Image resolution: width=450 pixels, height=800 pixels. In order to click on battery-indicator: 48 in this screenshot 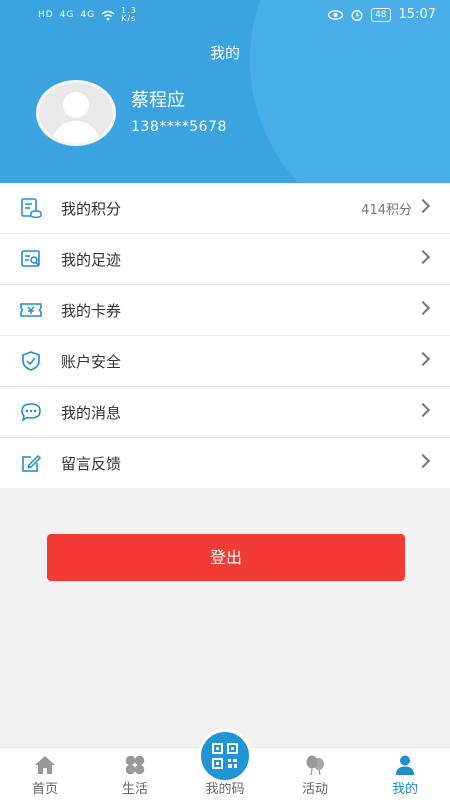, I will do `click(381, 14)`.